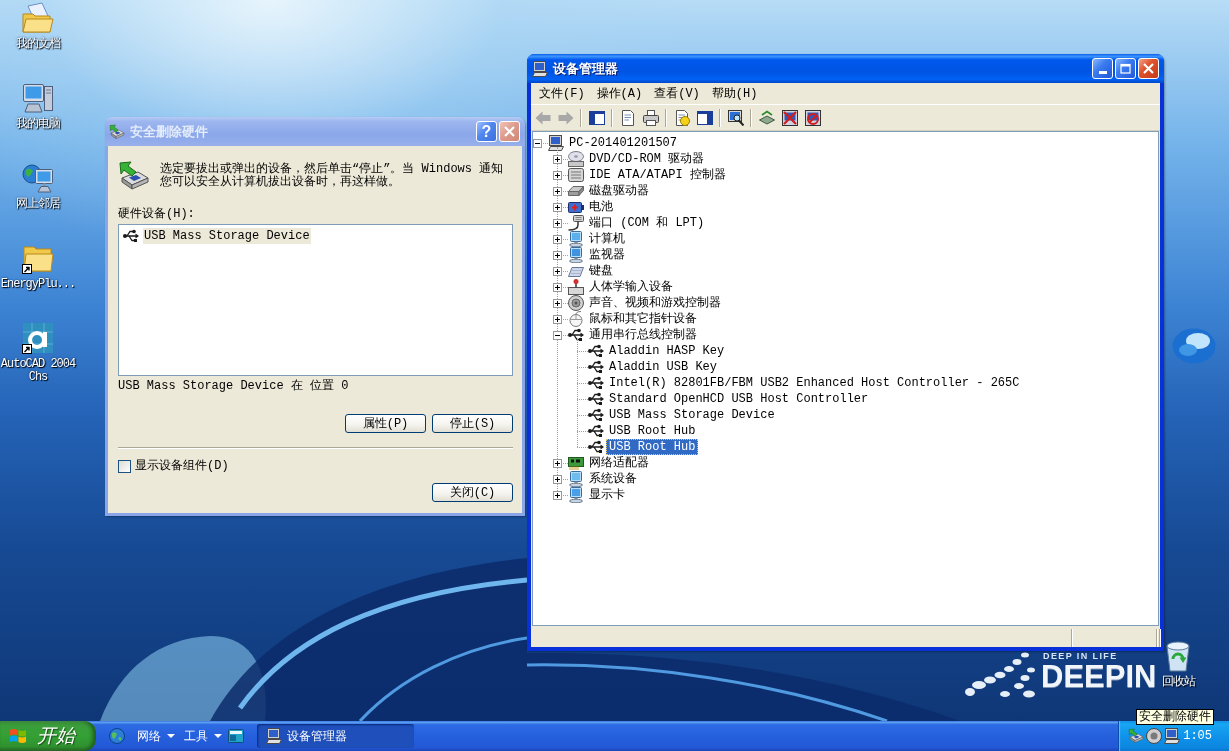  What do you see at coordinates (734, 93) in the screenshot?
I see `menu-item: 帮助(H)` at bounding box center [734, 93].